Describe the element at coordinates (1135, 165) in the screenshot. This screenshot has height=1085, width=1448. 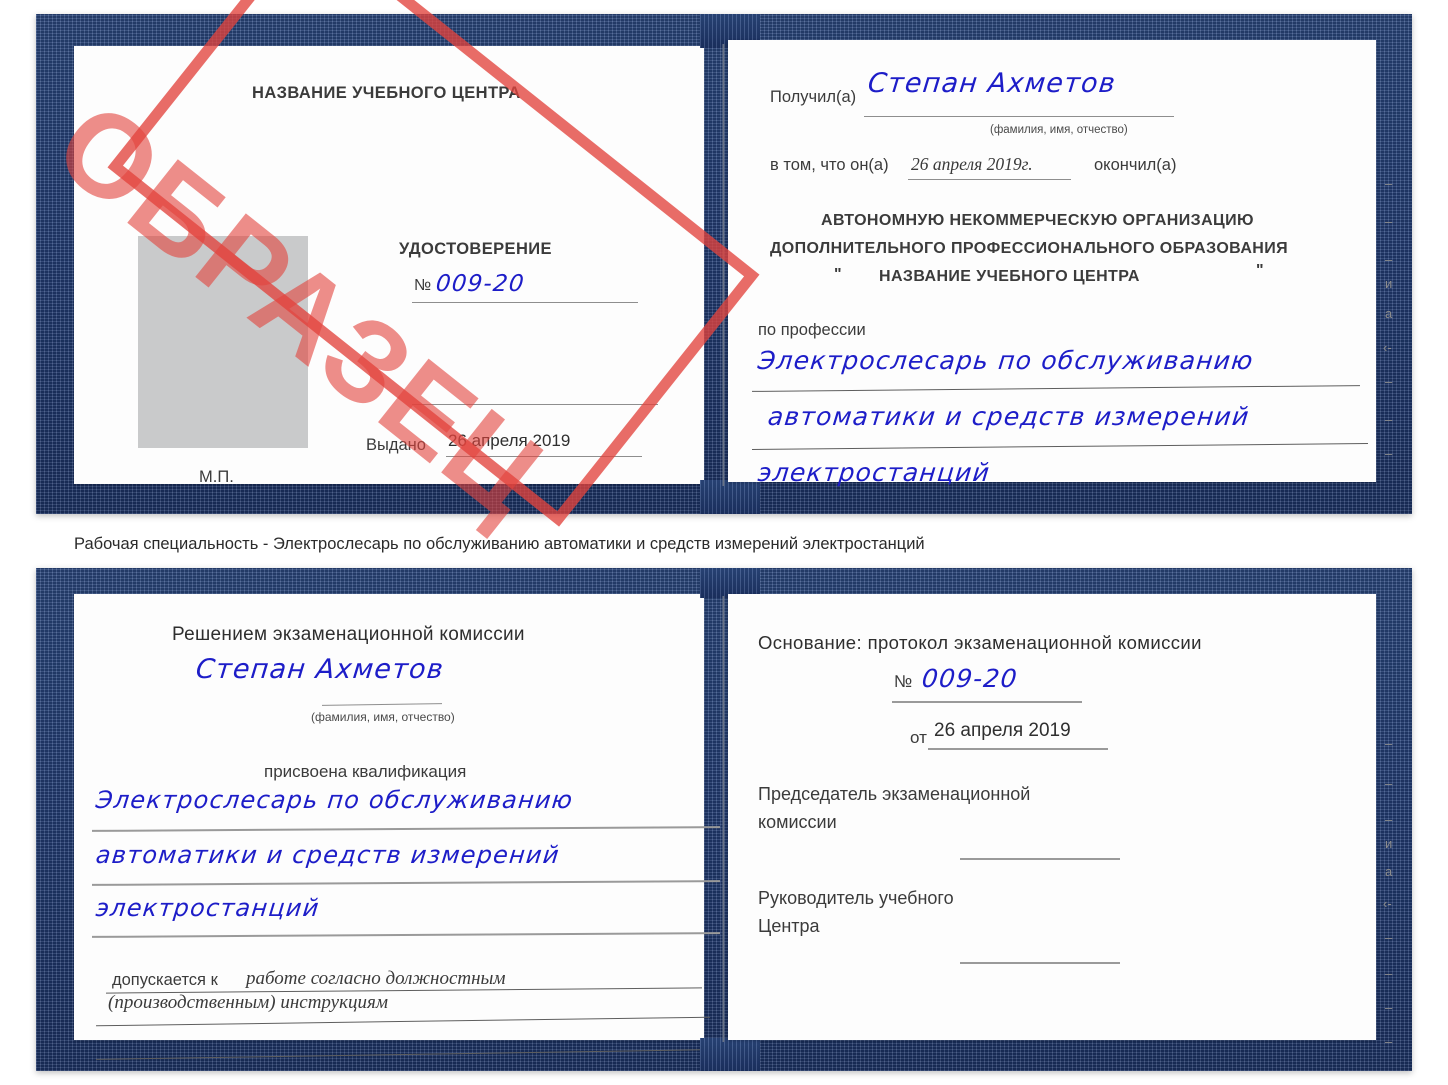
I see `finished-label: окончил(а)` at that location.